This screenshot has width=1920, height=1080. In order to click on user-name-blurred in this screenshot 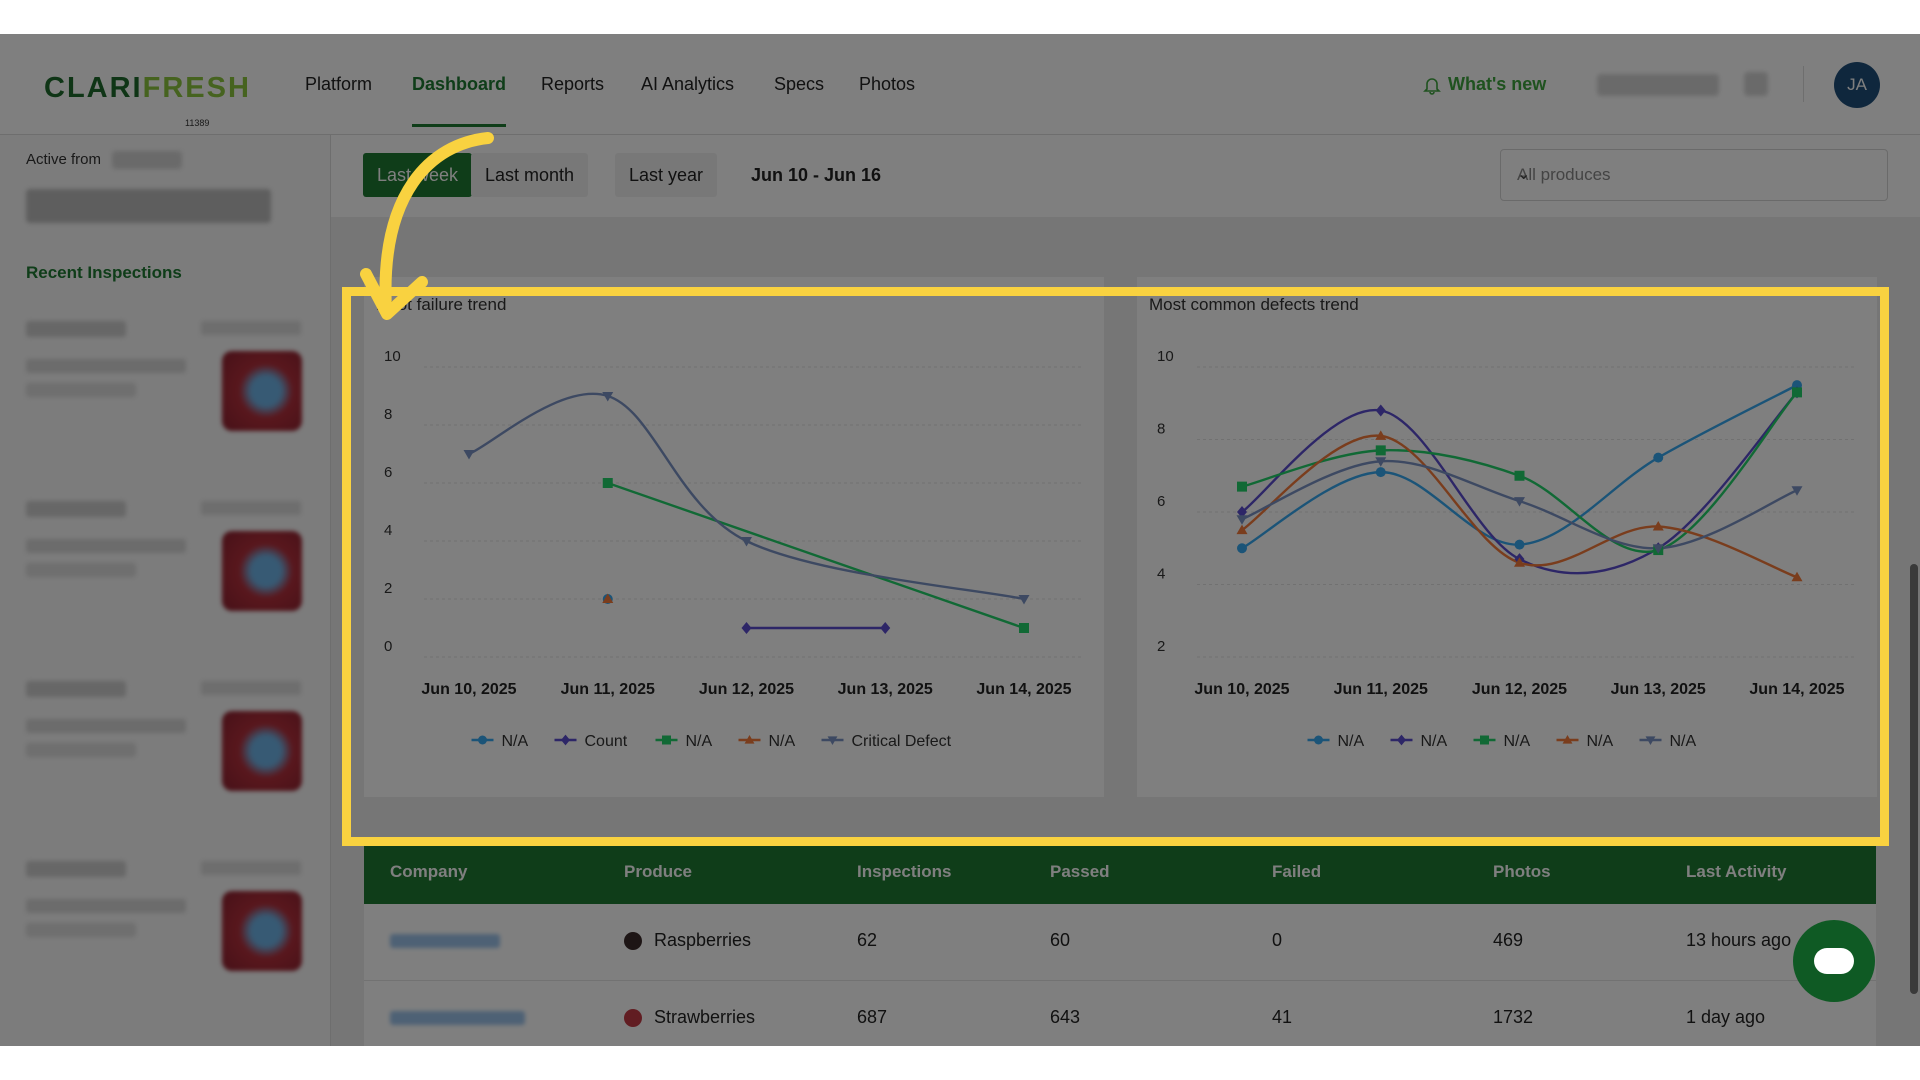, I will do `click(1658, 85)`.